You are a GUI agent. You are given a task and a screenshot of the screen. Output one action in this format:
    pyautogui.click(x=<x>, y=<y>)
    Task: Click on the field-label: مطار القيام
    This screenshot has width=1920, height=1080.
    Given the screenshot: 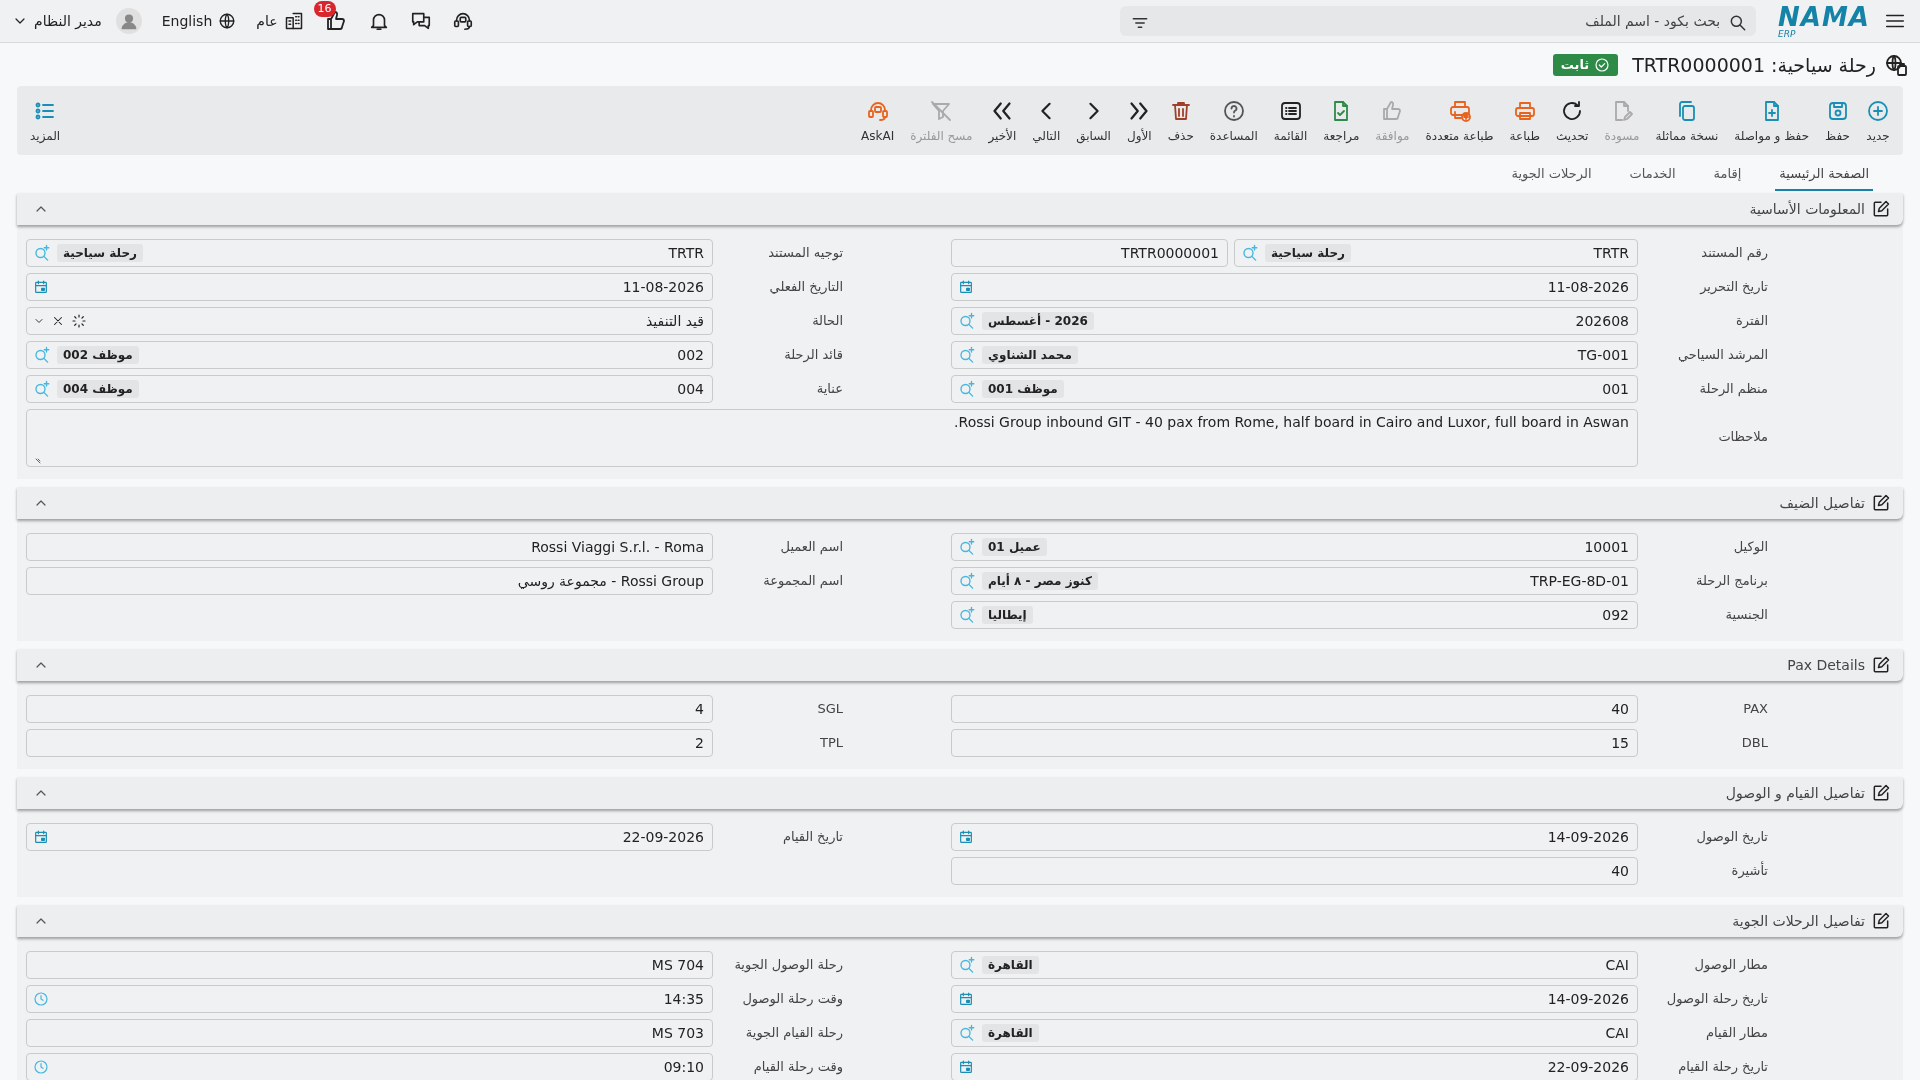 What is the action you would take?
    pyautogui.click(x=1736, y=1033)
    